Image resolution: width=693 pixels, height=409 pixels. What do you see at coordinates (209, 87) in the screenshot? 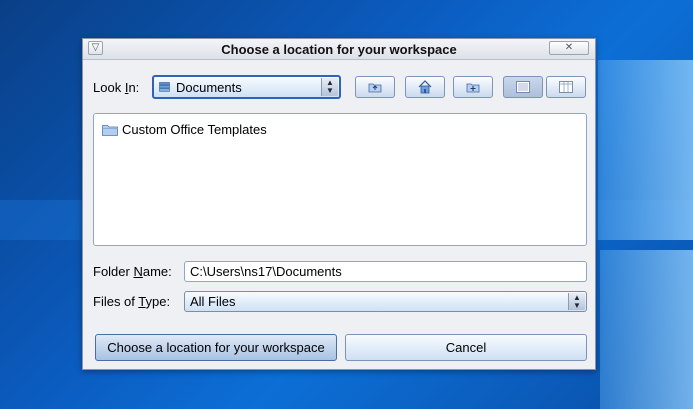
I see `look-in-value: Documents` at bounding box center [209, 87].